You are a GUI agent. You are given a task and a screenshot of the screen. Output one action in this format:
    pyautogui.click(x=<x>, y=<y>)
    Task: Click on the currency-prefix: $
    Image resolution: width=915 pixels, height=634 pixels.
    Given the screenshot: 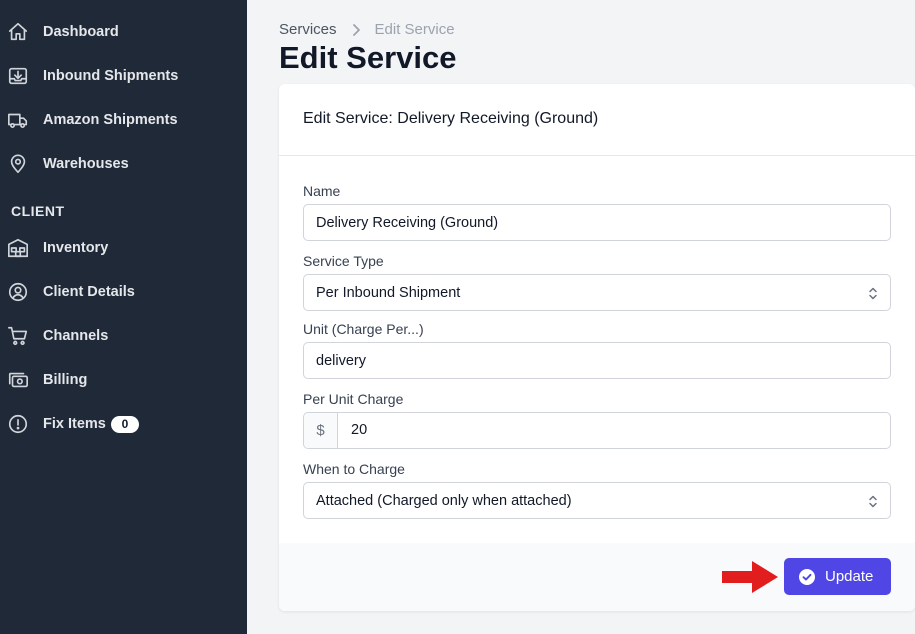 What is the action you would take?
    pyautogui.click(x=321, y=430)
    